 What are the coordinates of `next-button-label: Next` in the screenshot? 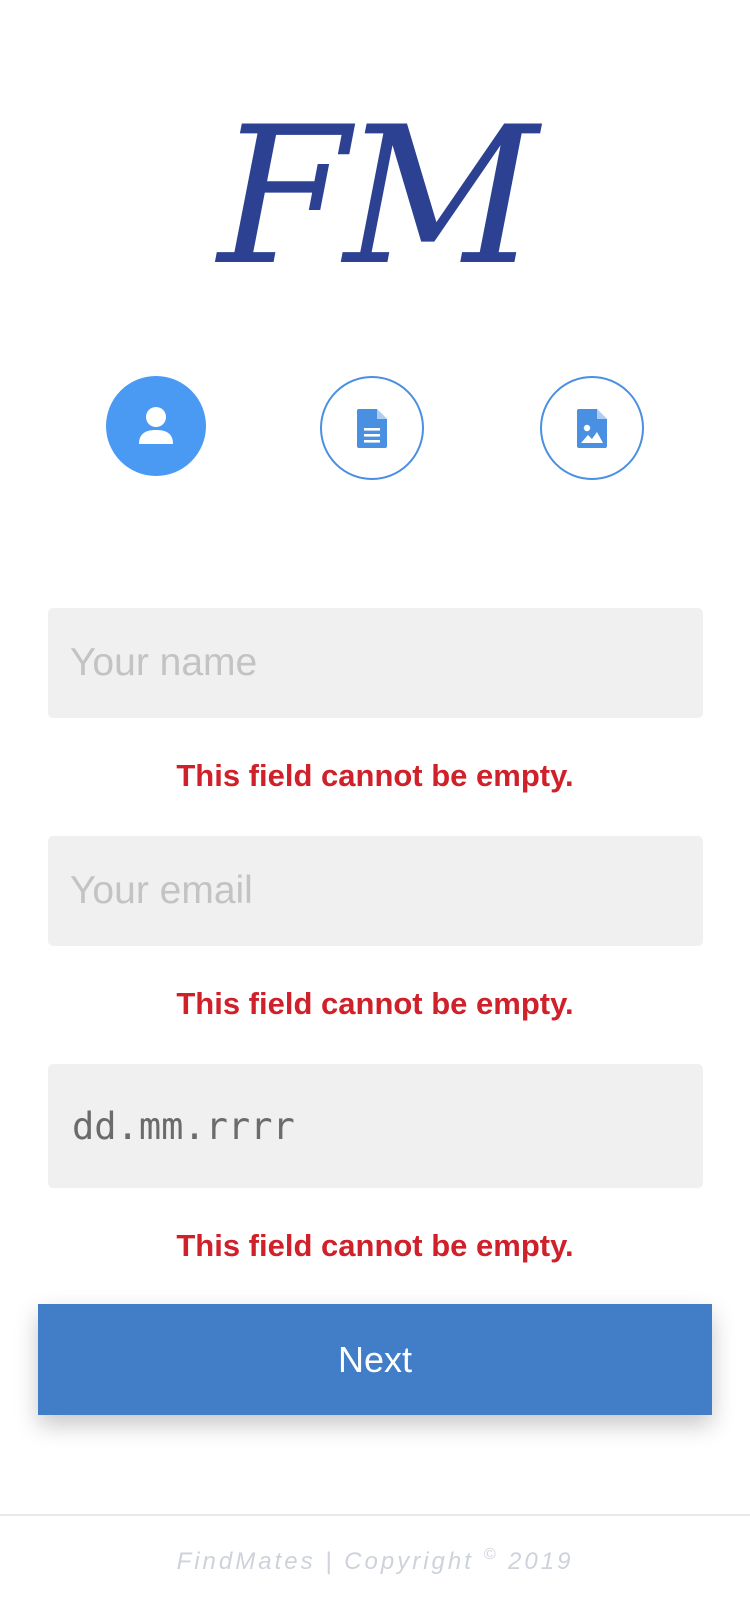 It's located at (375, 1359).